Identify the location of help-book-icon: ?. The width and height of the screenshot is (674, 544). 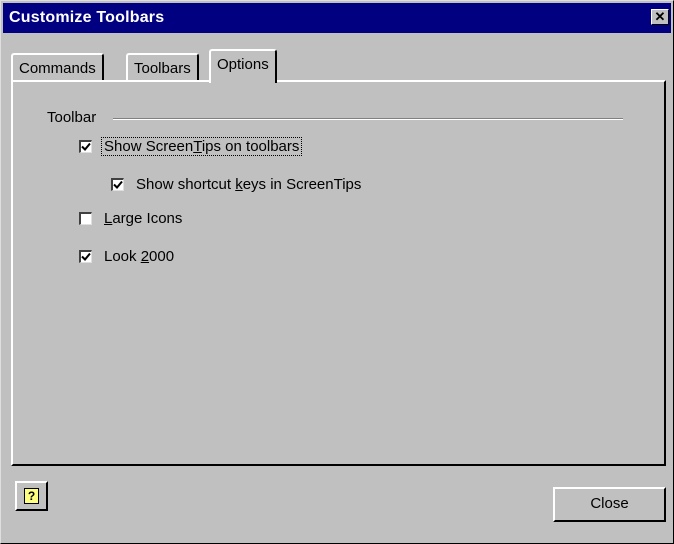
(31, 496).